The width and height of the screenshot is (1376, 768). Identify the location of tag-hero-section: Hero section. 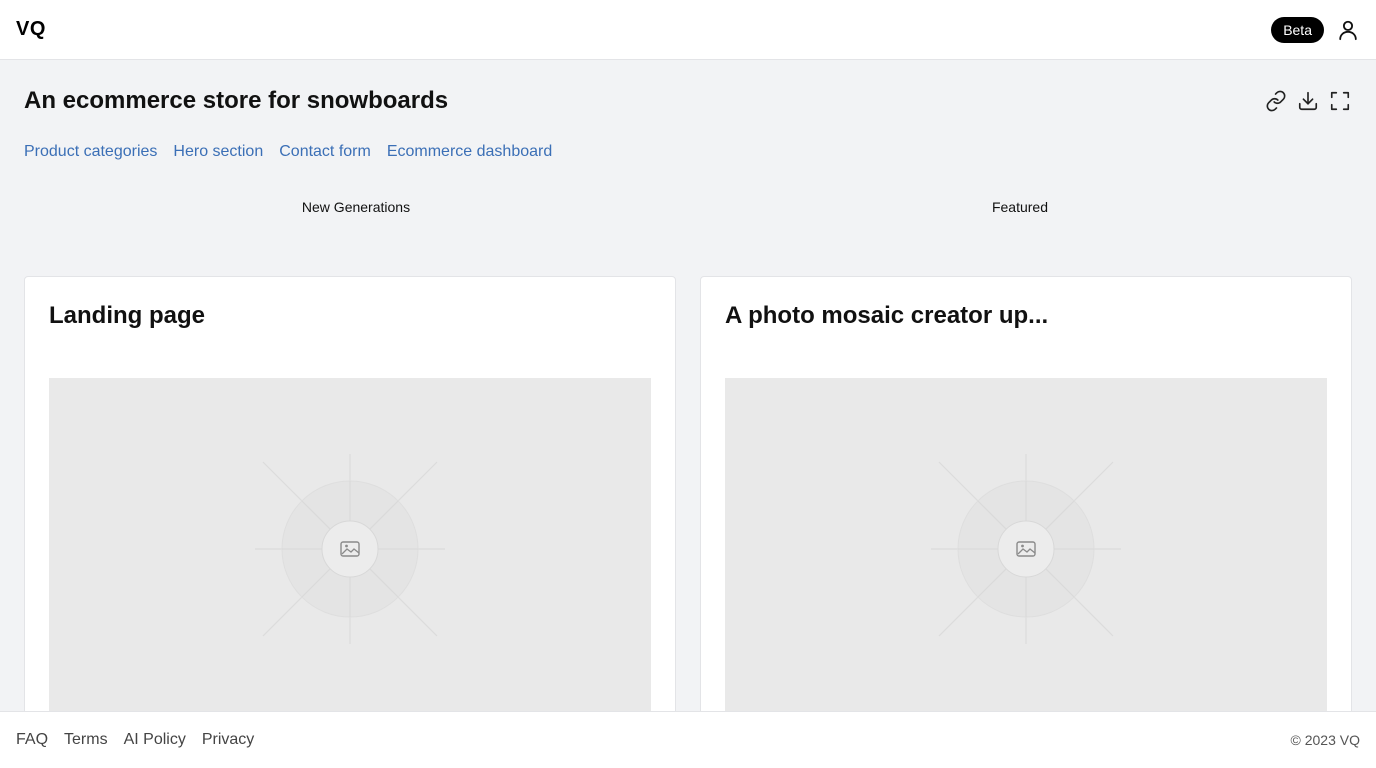
(218, 152).